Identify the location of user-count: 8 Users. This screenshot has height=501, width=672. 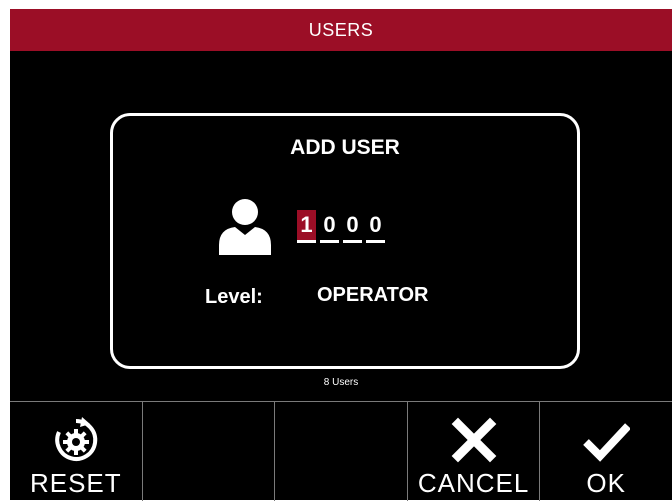
(341, 382).